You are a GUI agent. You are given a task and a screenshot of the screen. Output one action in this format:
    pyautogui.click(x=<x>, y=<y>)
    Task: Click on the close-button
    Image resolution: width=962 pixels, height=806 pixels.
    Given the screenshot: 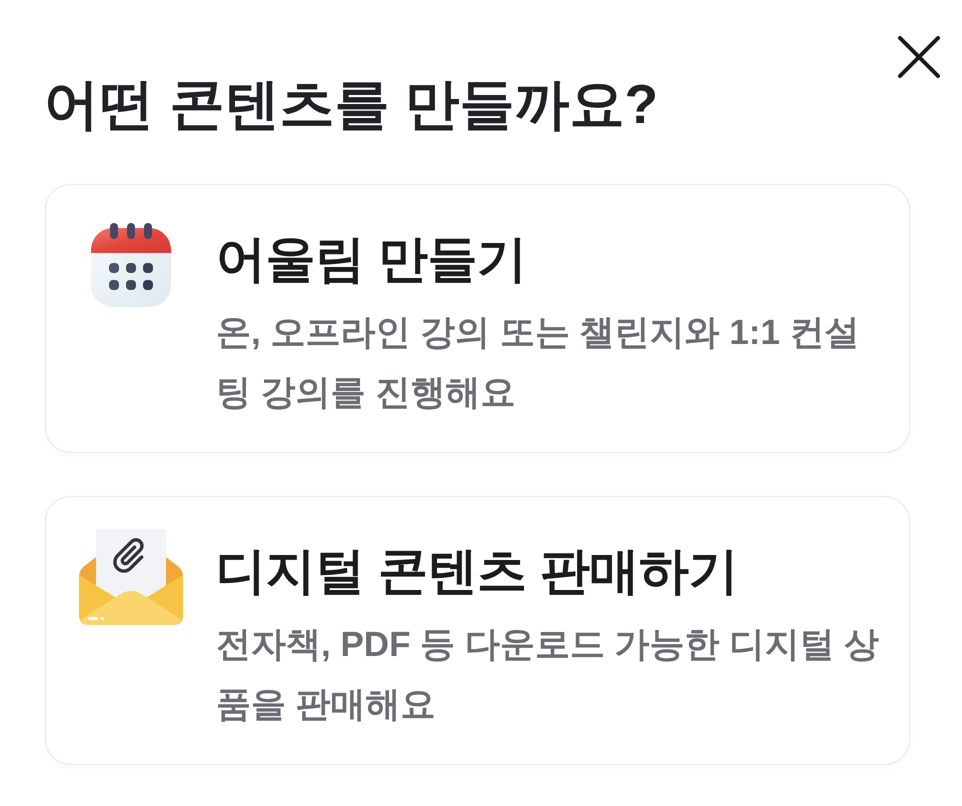 What is the action you would take?
    pyautogui.click(x=919, y=57)
    